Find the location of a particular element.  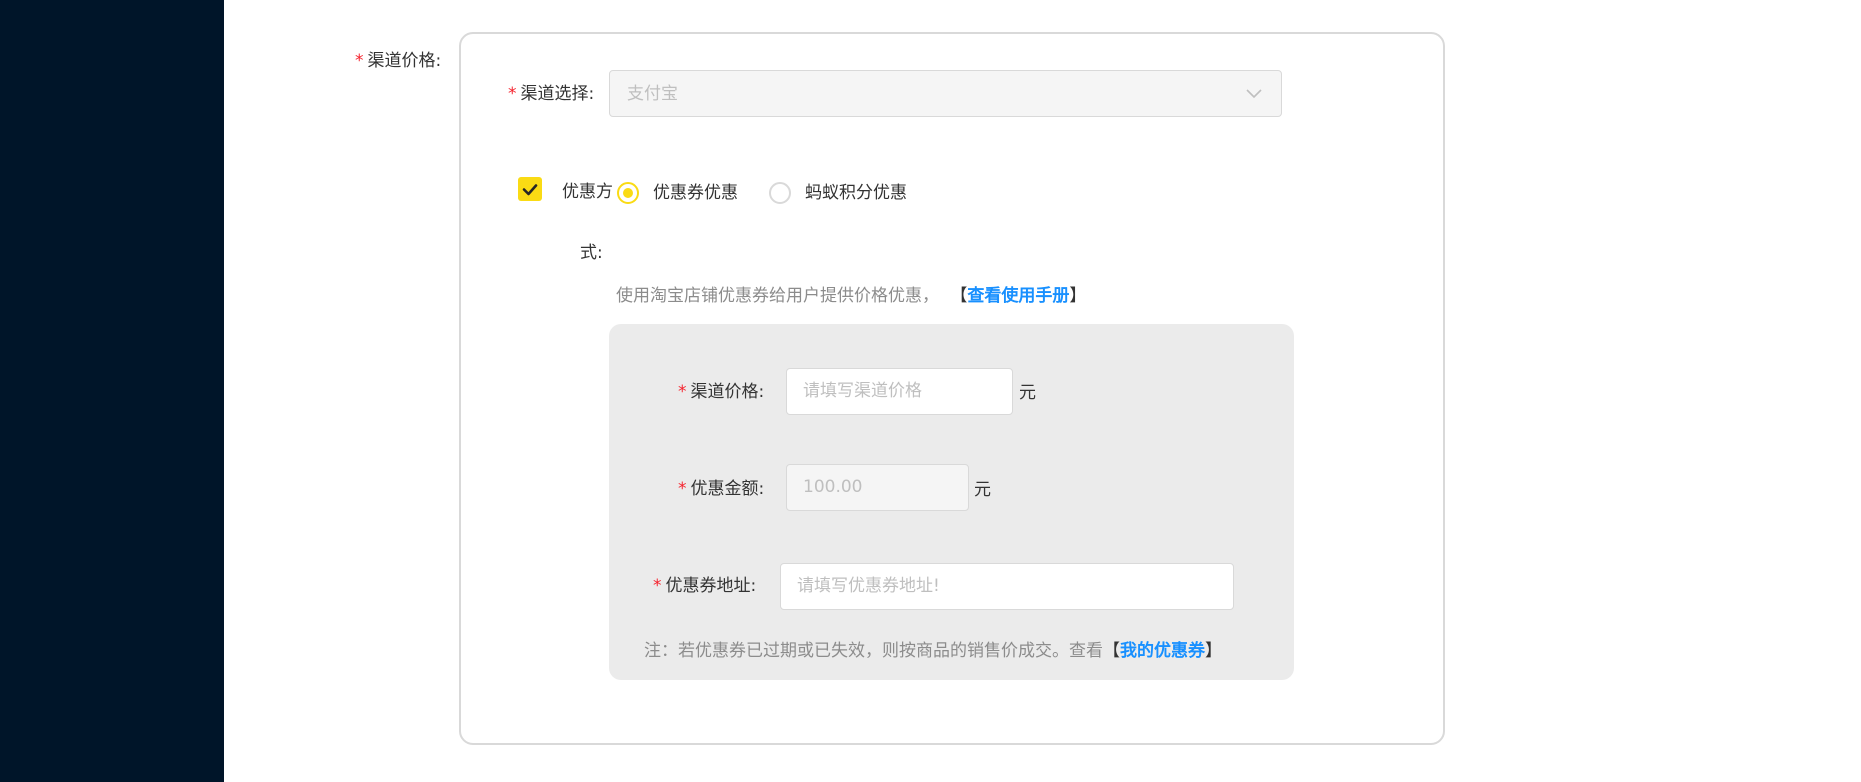

discount-description: 使用淘宝店铺优惠券给用户提供价格优惠， 【查看使用手册】 is located at coordinates (851, 296).